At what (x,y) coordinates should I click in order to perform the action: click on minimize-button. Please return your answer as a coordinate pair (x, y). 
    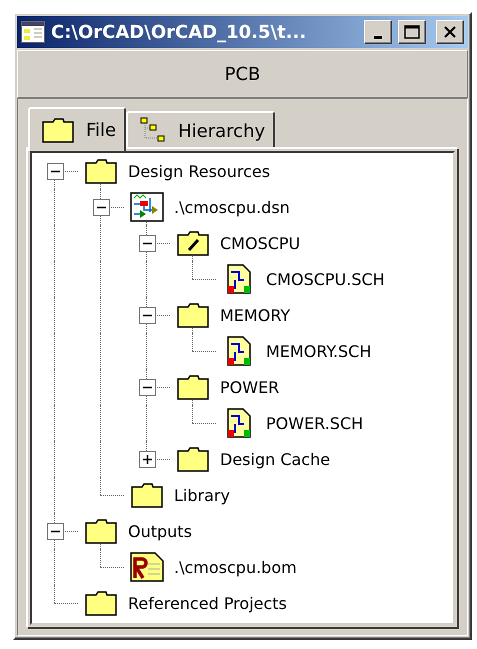
    Looking at the image, I should click on (378, 32).